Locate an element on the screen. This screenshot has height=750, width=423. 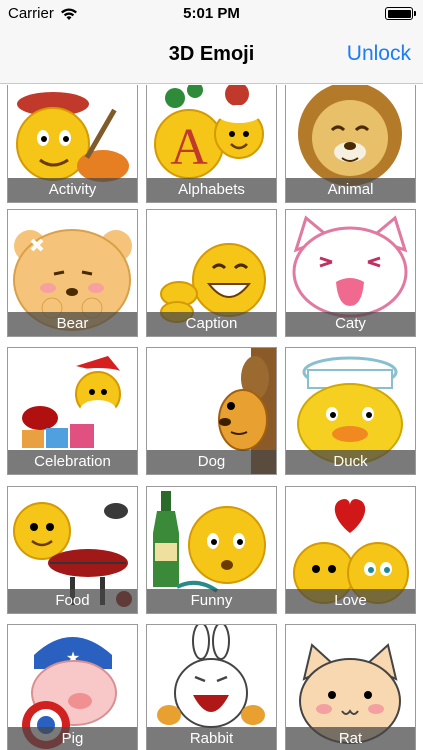
battery-icon is located at coordinates (400, 13).